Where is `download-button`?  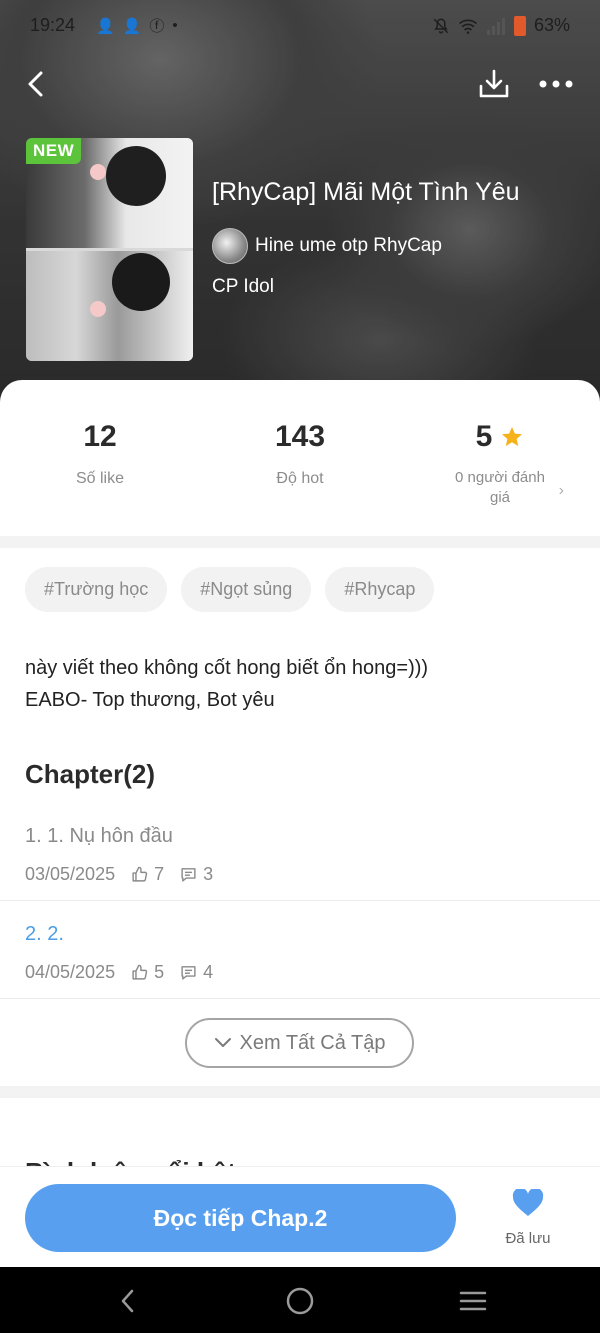
download-button is located at coordinates (494, 84).